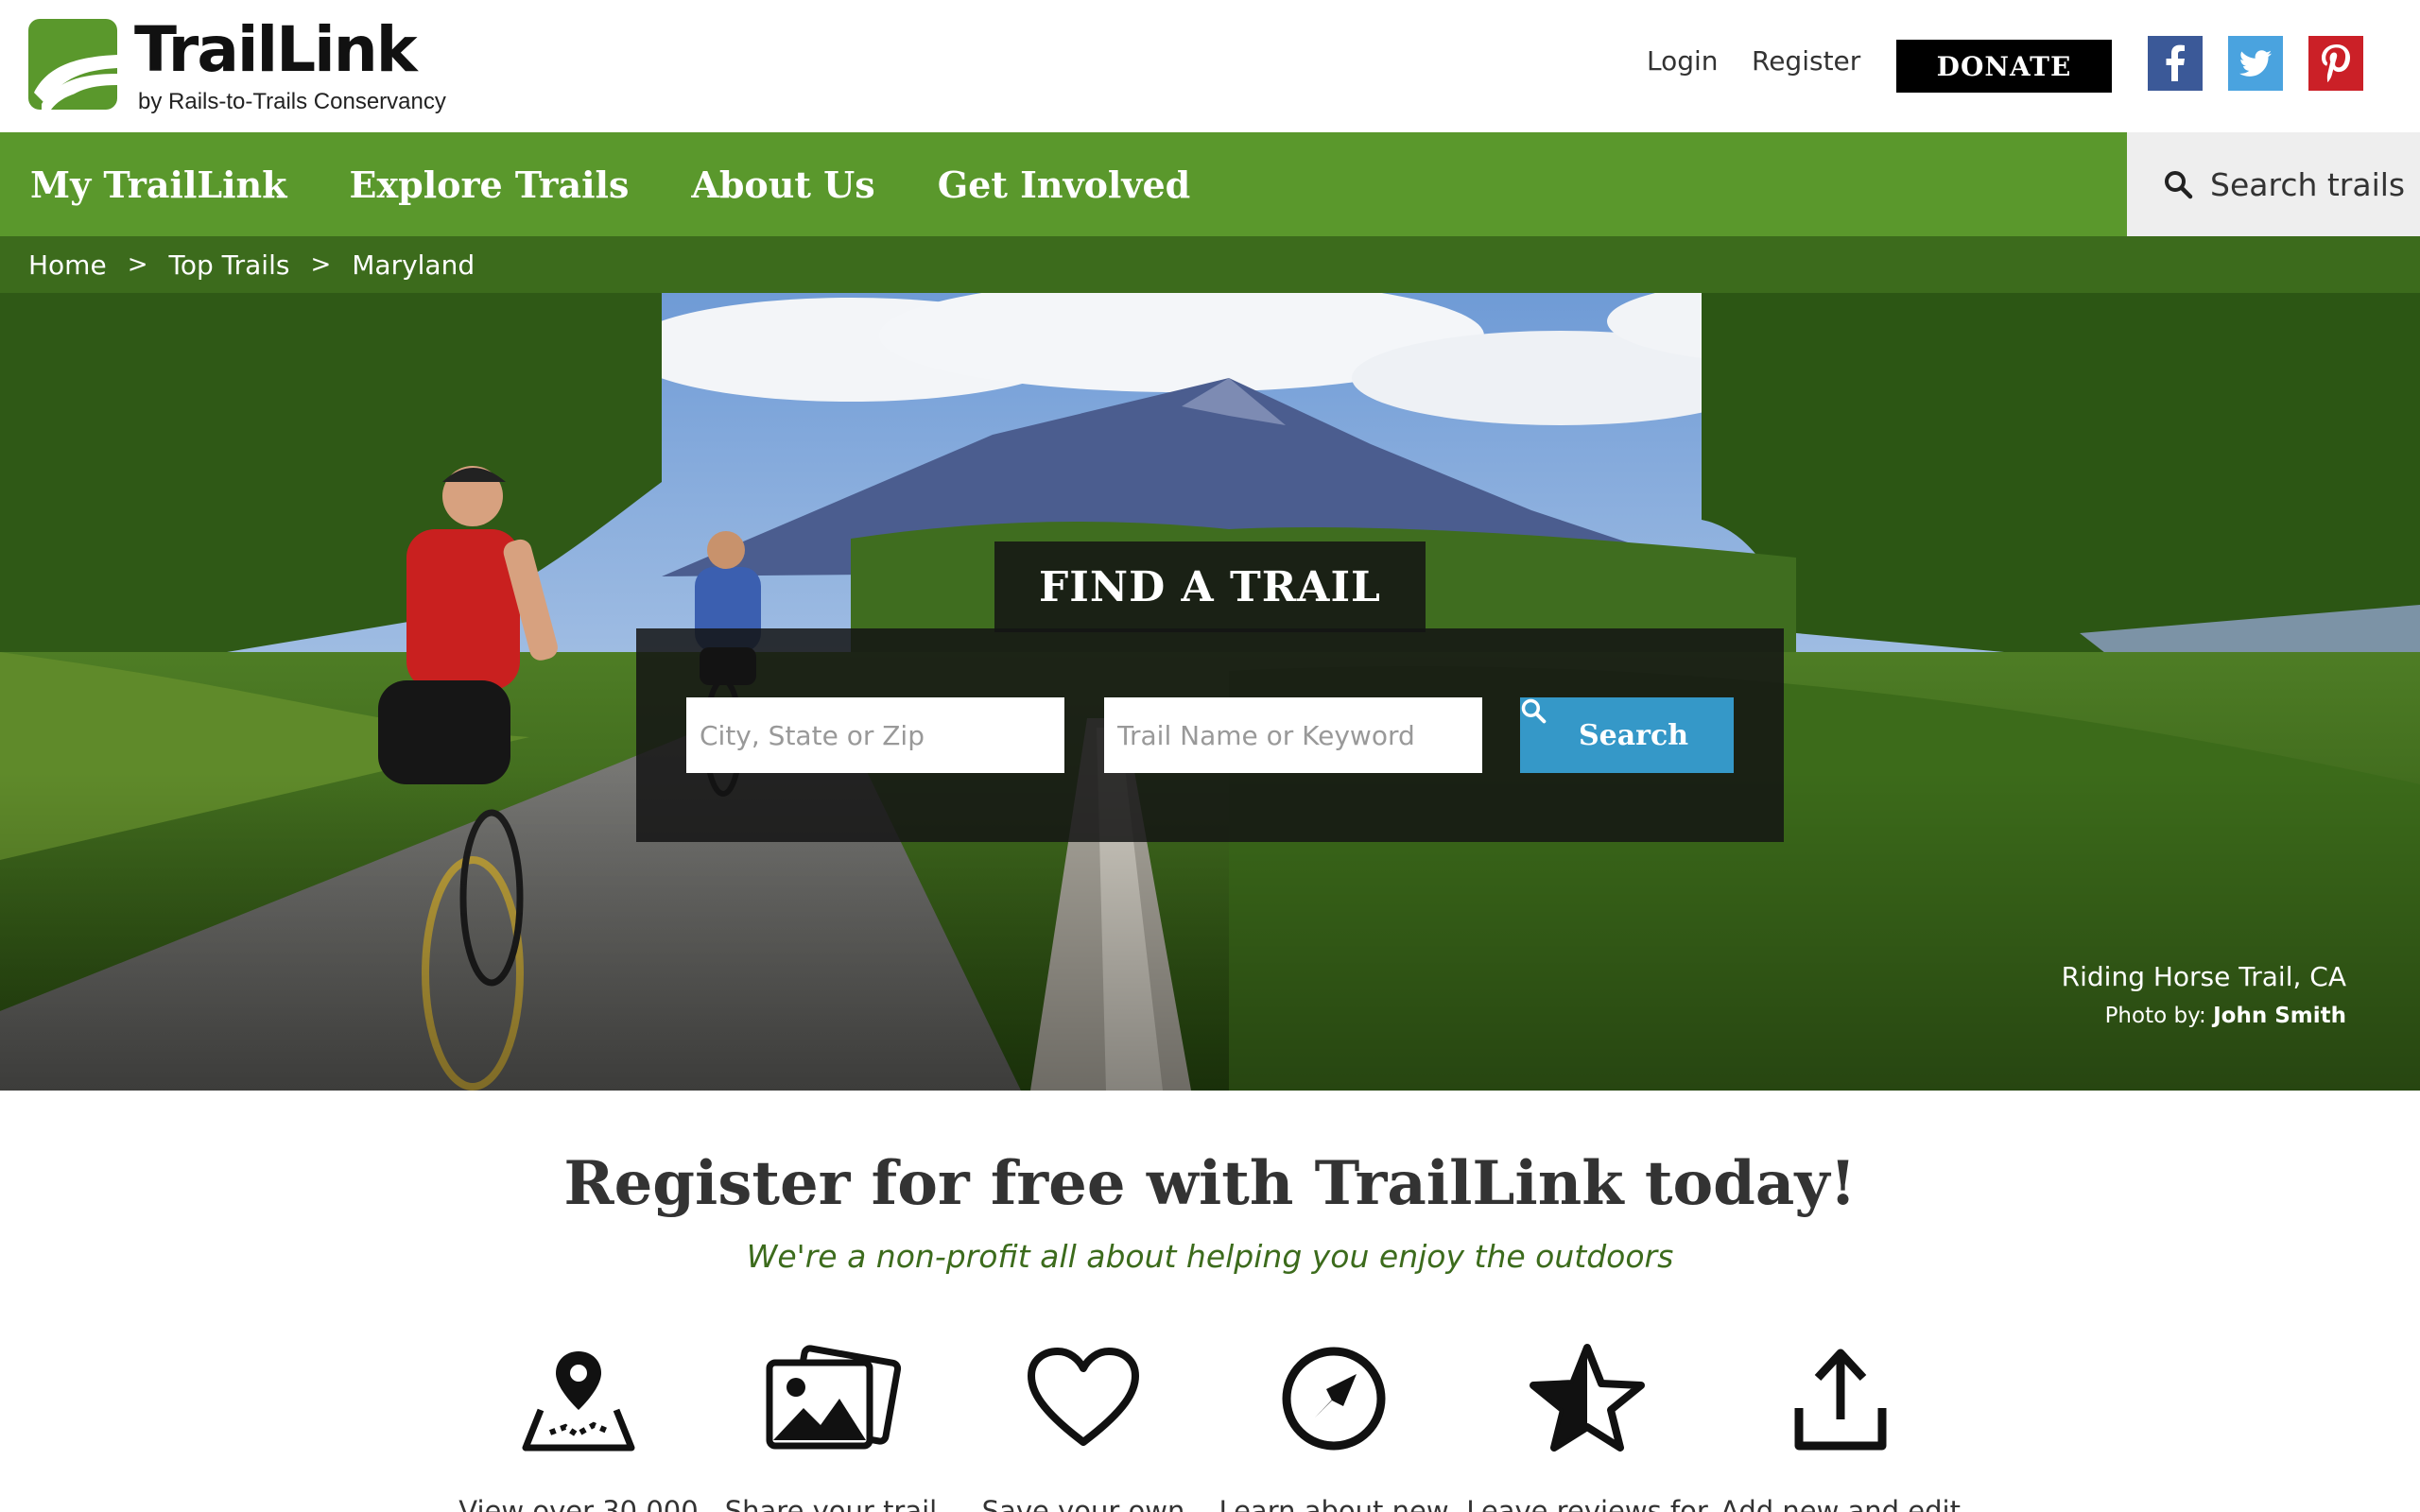 Image resolution: width=2420 pixels, height=1512 pixels. Describe the element at coordinates (414, 265) in the screenshot. I see `breadcrumb-maryland: Maryland` at that location.